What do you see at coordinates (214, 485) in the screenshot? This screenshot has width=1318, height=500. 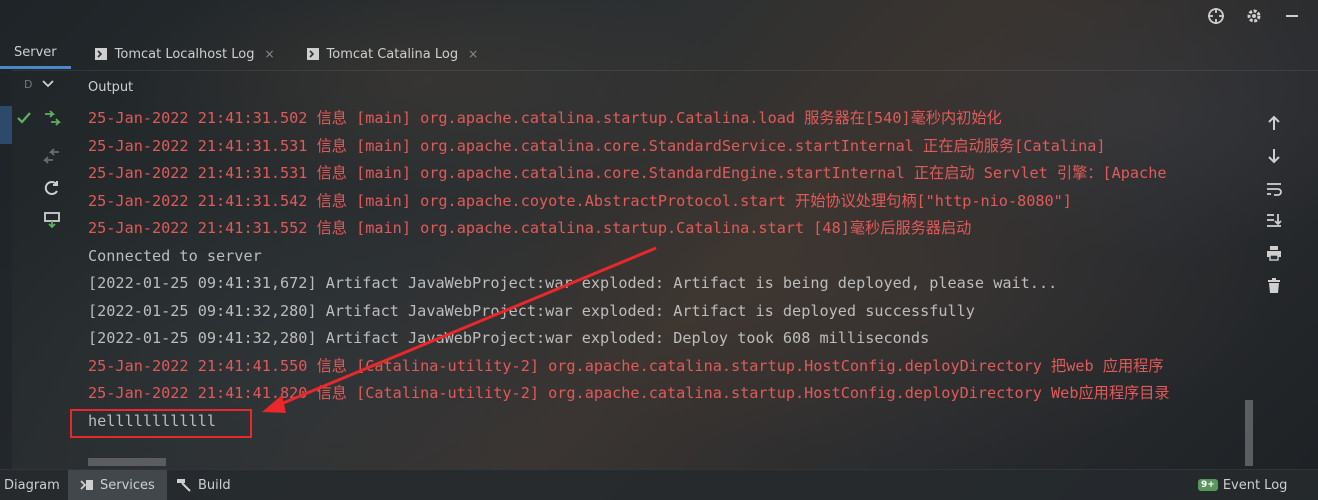 I see `build-label: Build` at bounding box center [214, 485].